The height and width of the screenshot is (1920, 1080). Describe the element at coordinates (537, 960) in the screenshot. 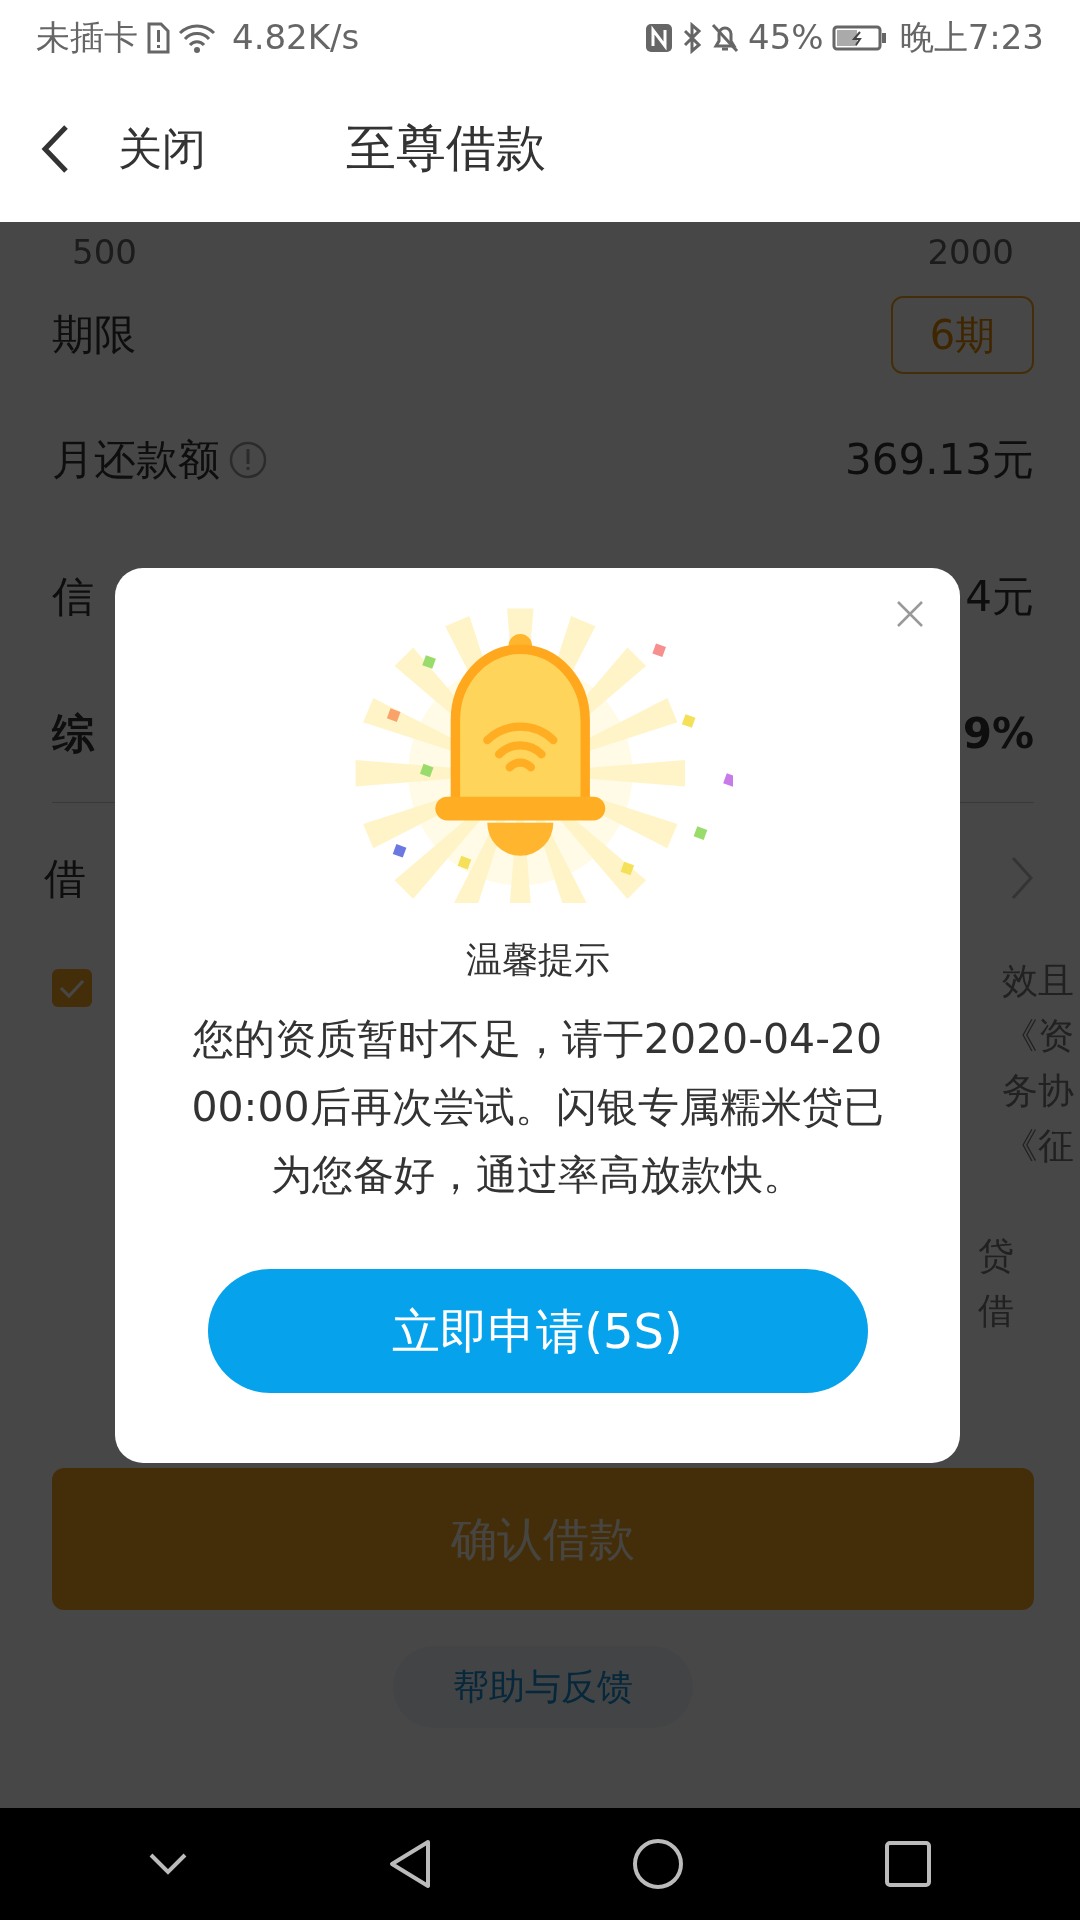

I see `dialog-title: 温馨提示` at that location.